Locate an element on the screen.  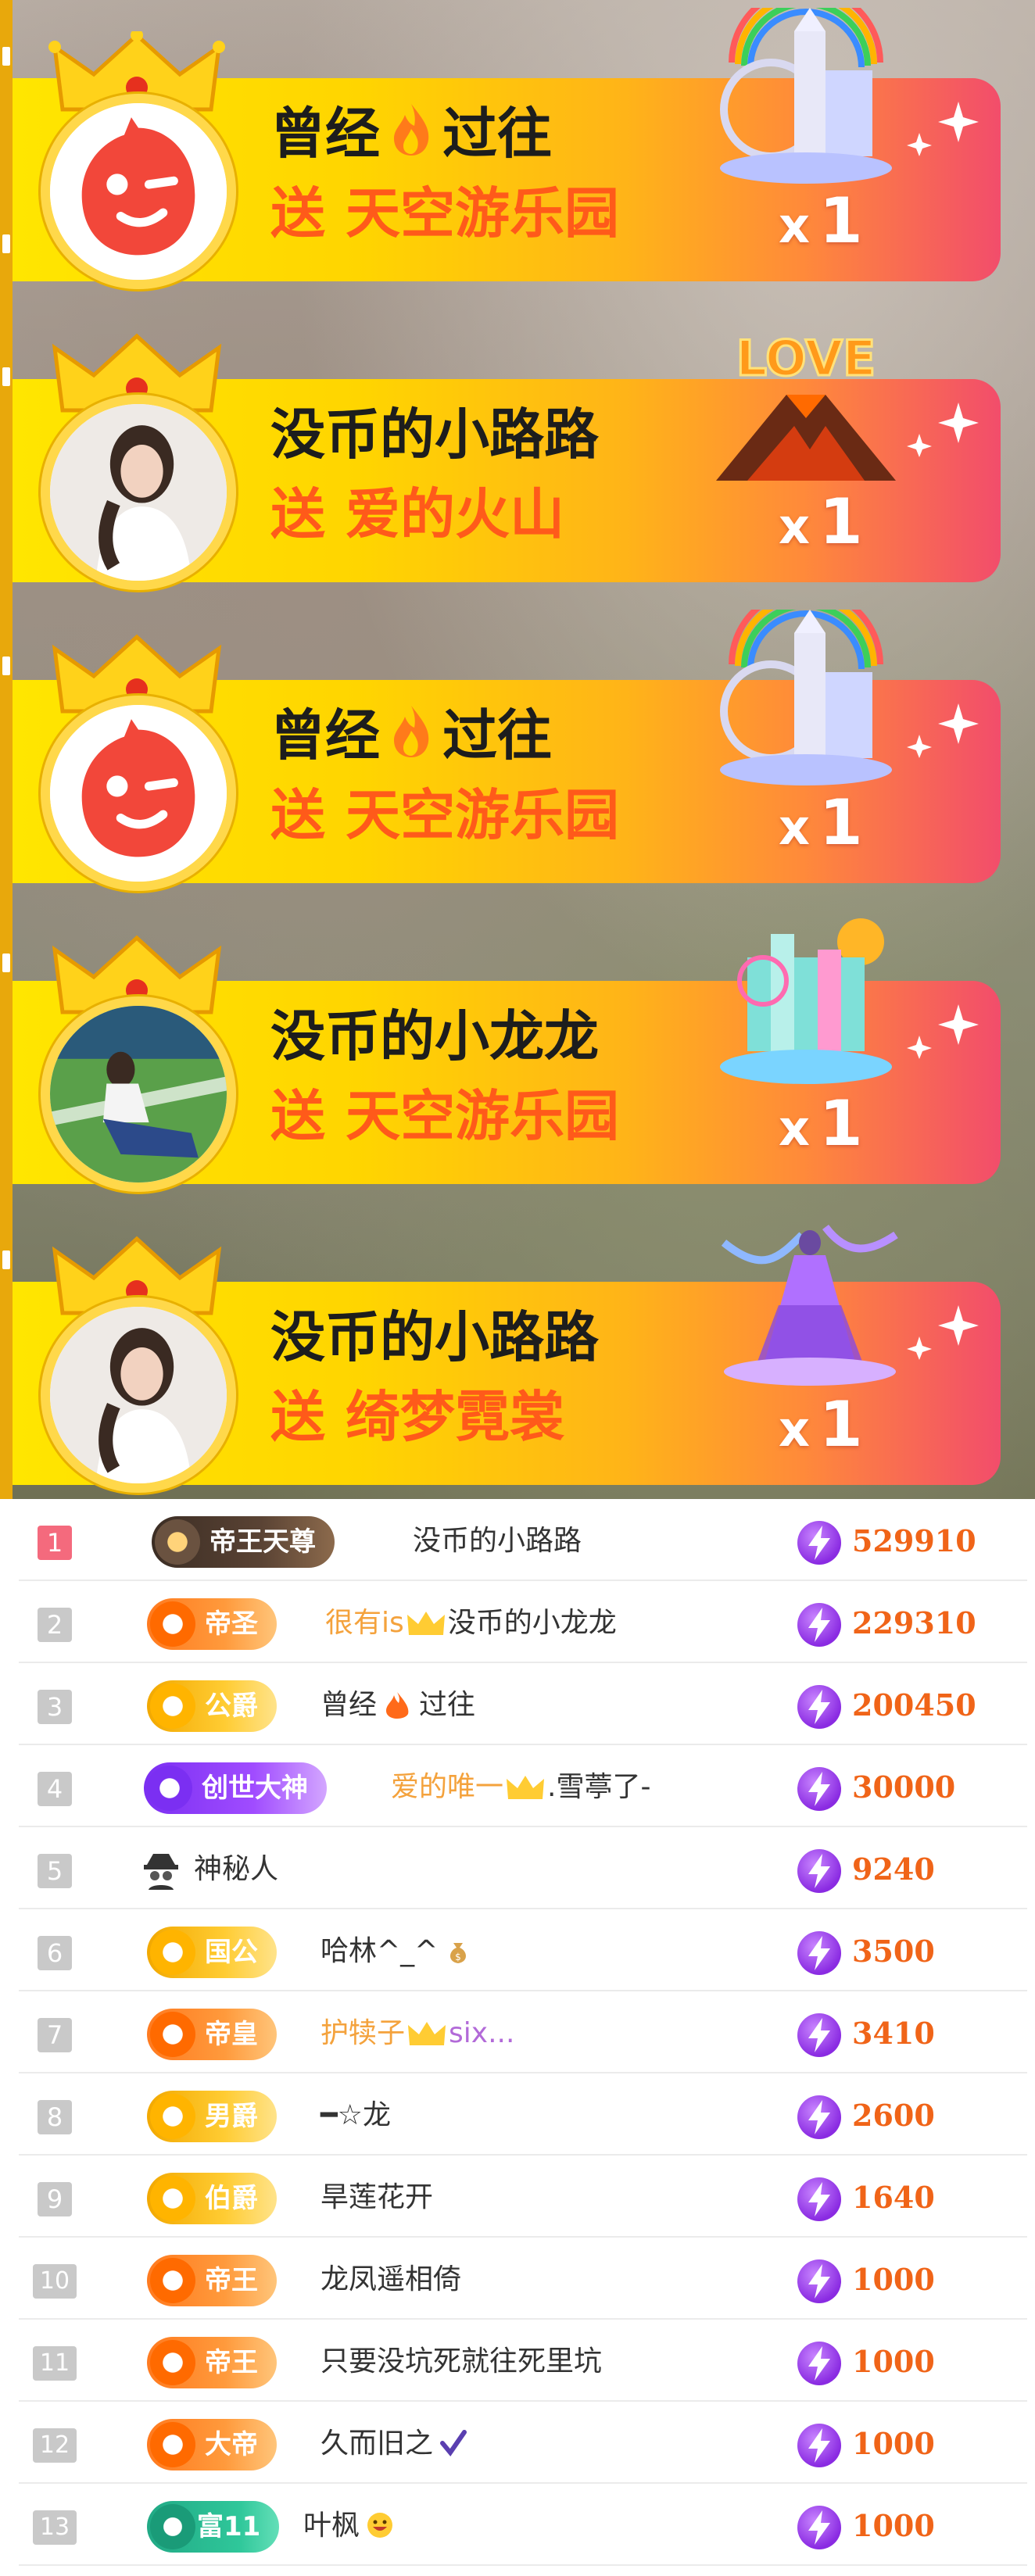
level-badge: 富11 is located at coordinates (213, 2527).